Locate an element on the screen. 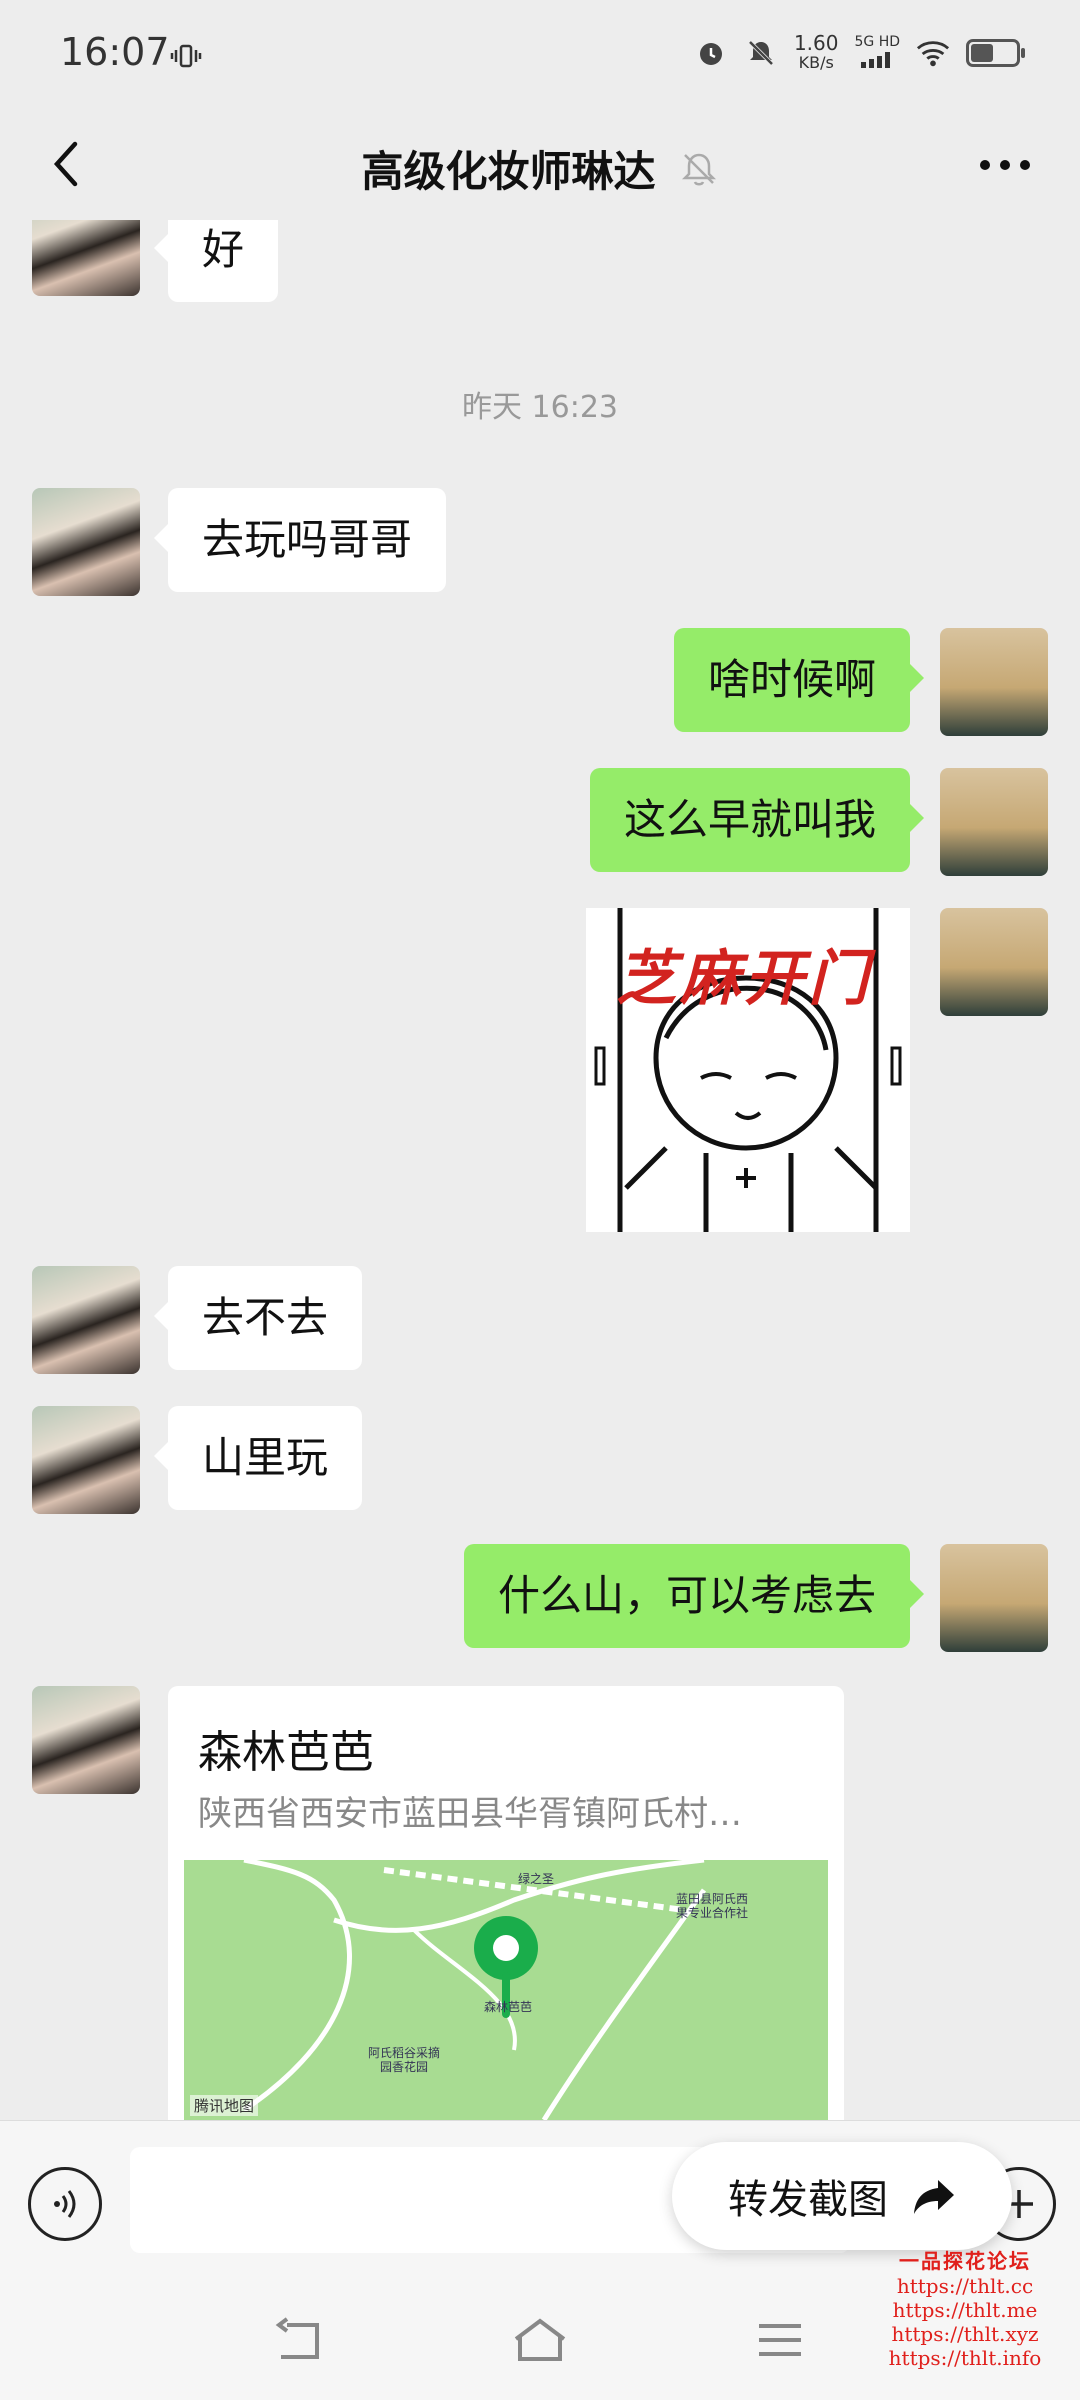  location-map: 绿之圣 蓝田县阿氏西 果专业合作社 森林芭芭 阿氏稻谷采摘 园香花园 腾讯地图 is located at coordinates (506, 1990).